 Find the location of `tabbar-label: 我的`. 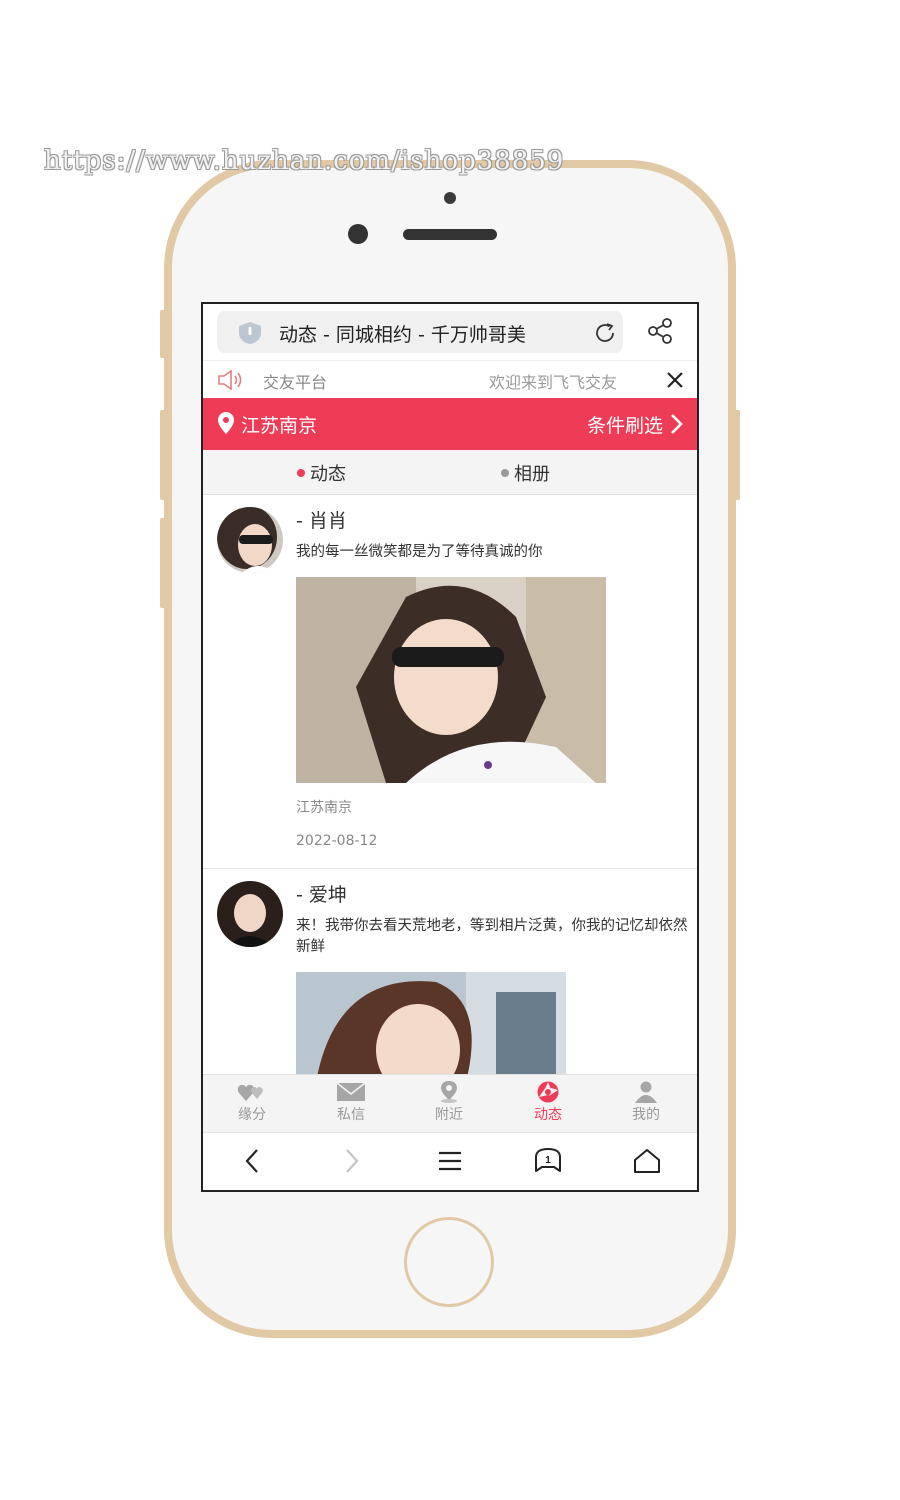

tabbar-label: 我的 is located at coordinates (646, 1115).